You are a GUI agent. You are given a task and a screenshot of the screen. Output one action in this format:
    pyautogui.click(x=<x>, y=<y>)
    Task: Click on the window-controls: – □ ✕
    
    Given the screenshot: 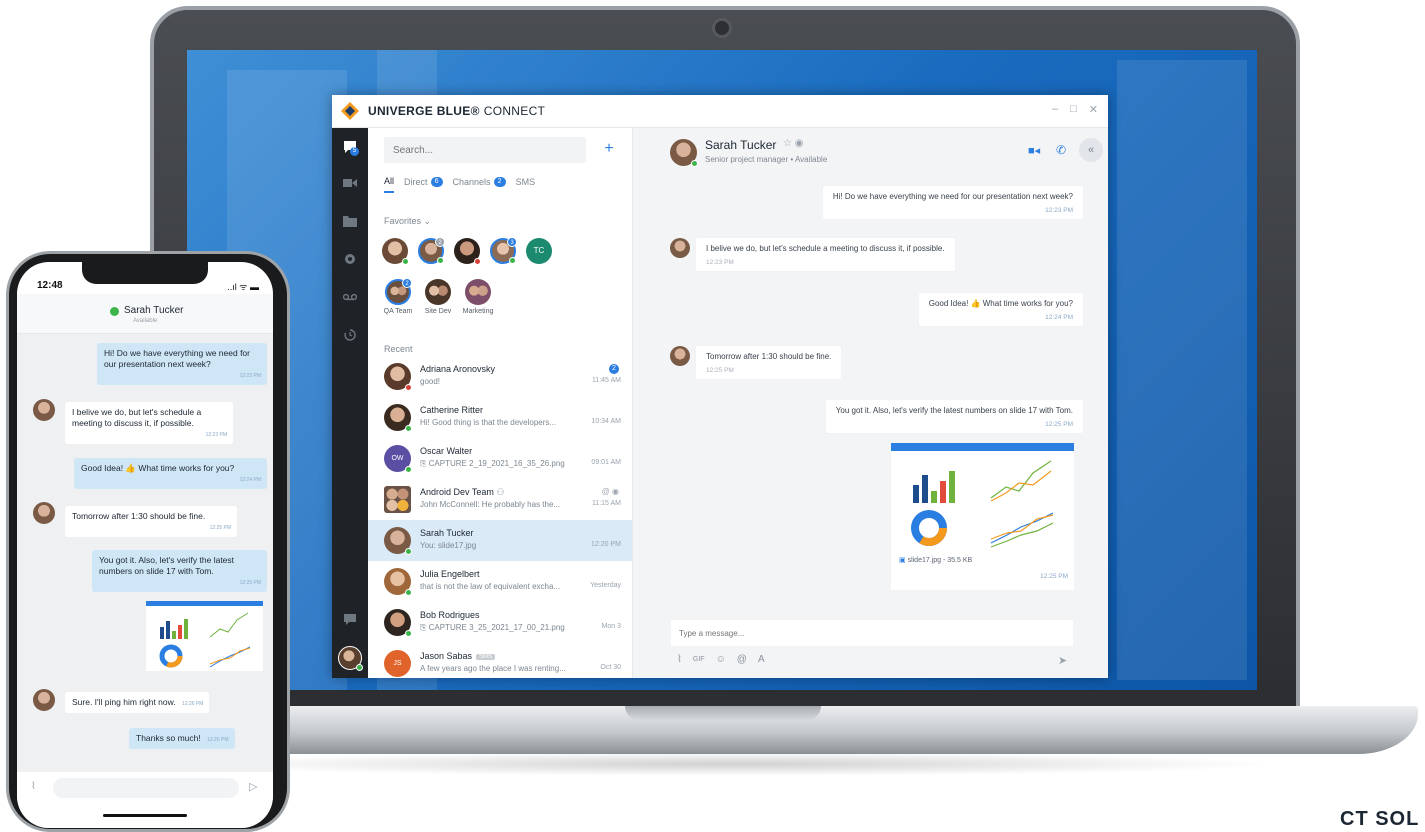 What is the action you would take?
    pyautogui.click(x=1075, y=109)
    